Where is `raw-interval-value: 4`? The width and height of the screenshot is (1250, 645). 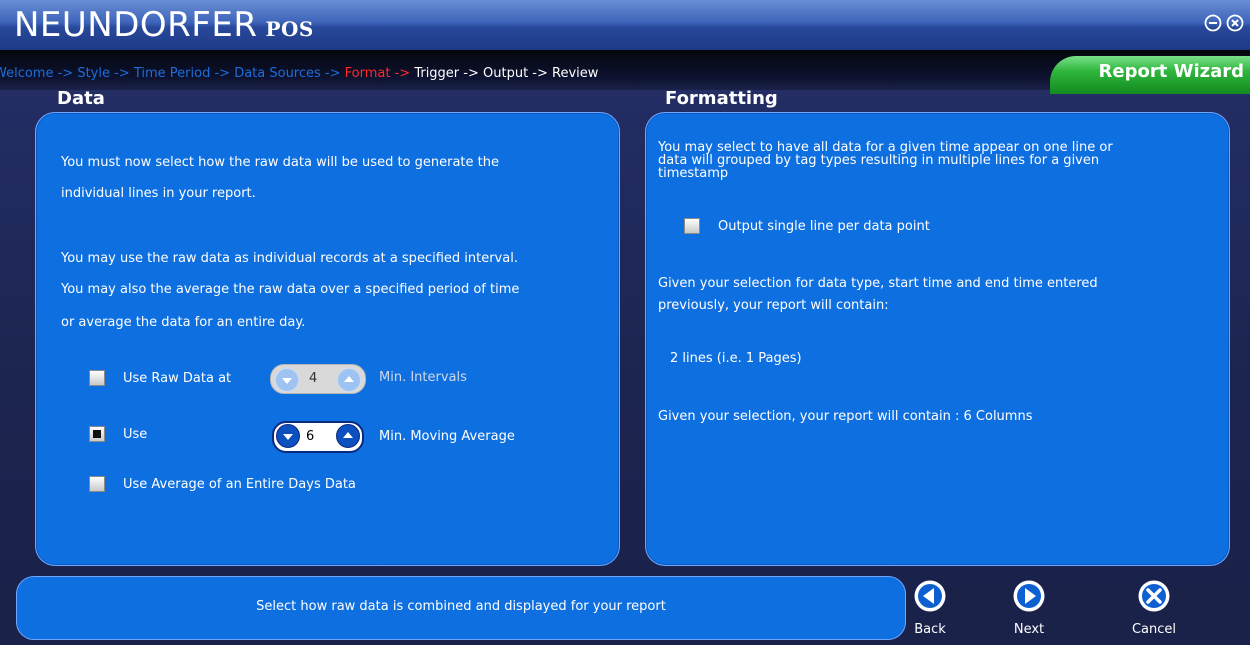
raw-interval-value: 4 is located at coordinates (313, 378).